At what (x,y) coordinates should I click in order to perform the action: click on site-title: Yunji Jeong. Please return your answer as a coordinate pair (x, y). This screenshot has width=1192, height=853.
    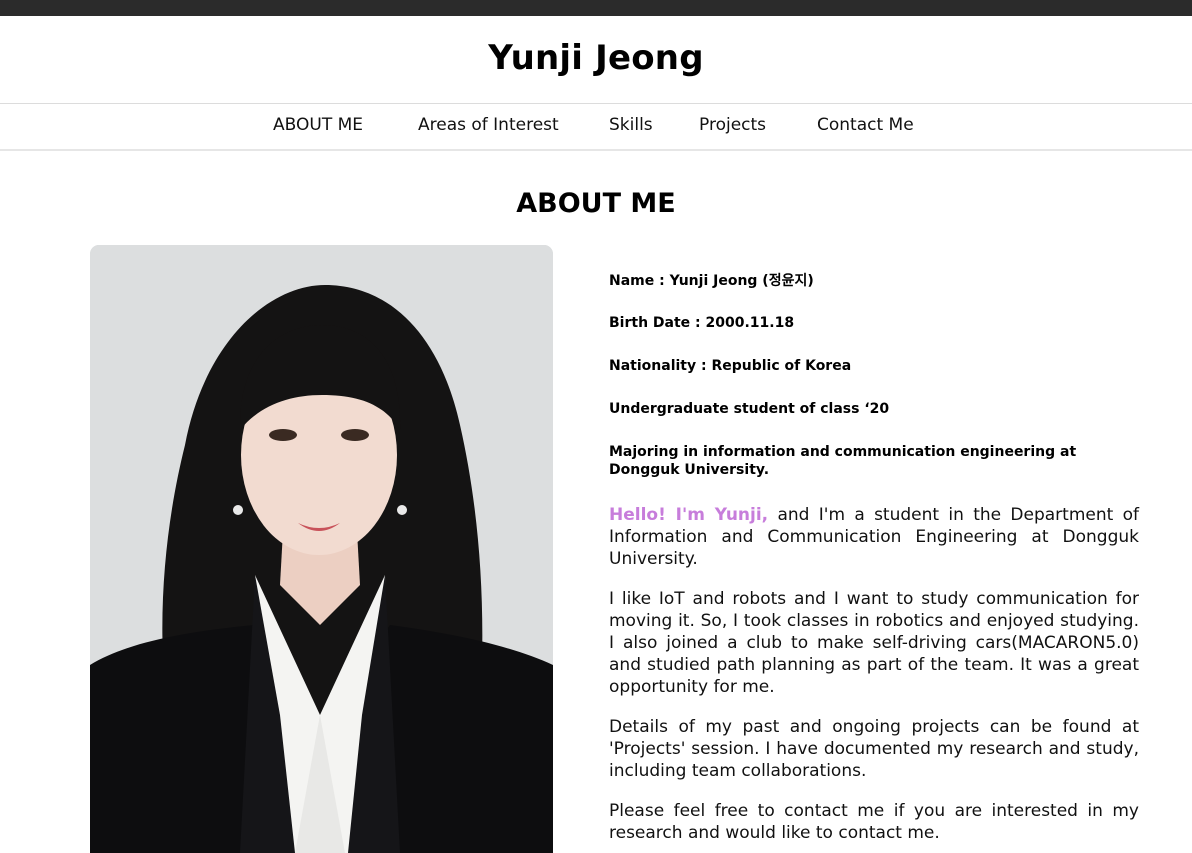
    Looking at the image, I should click on (596, 58).